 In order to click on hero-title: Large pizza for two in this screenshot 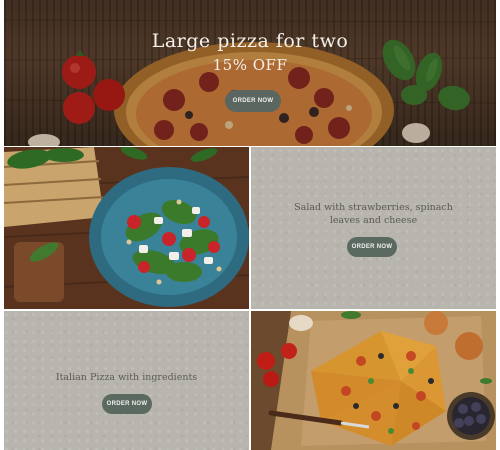, I will do `click(250, 41)`.